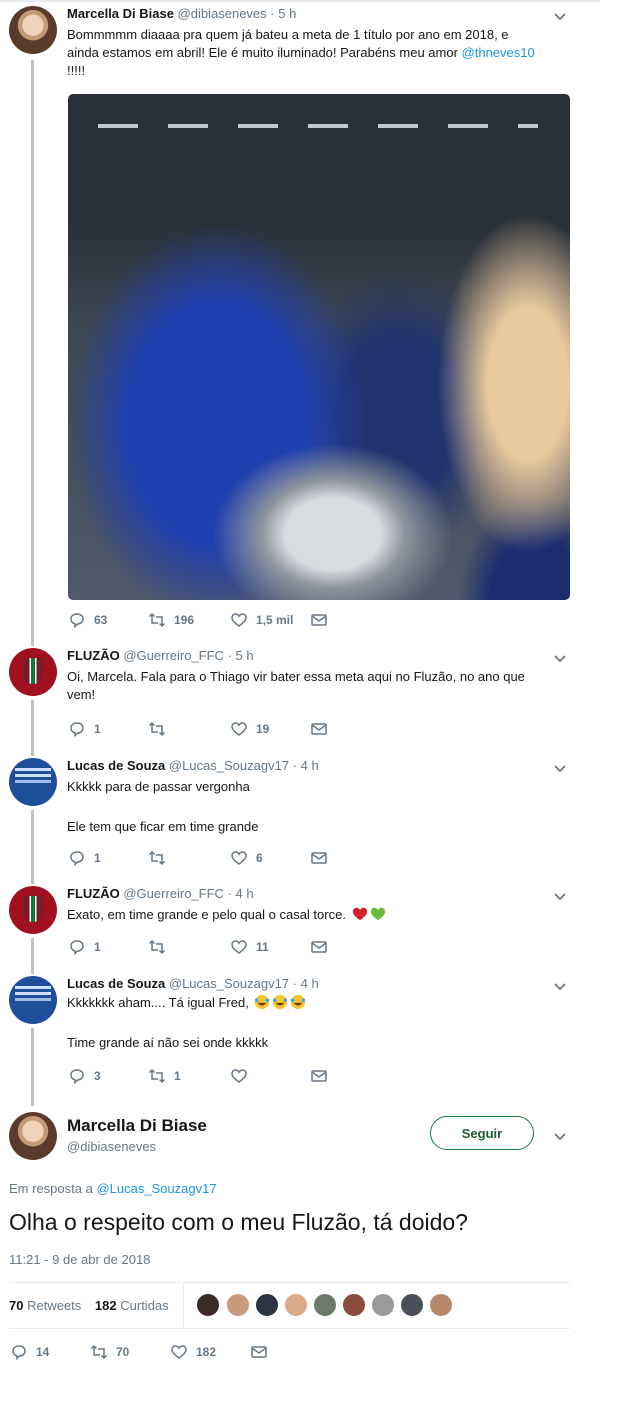 Image resolution: width=636 pixels, height=1405 pixels. Describe the element at coordinates (171, 620) in the screenshot. I see `retweet-button: 196` at that location.